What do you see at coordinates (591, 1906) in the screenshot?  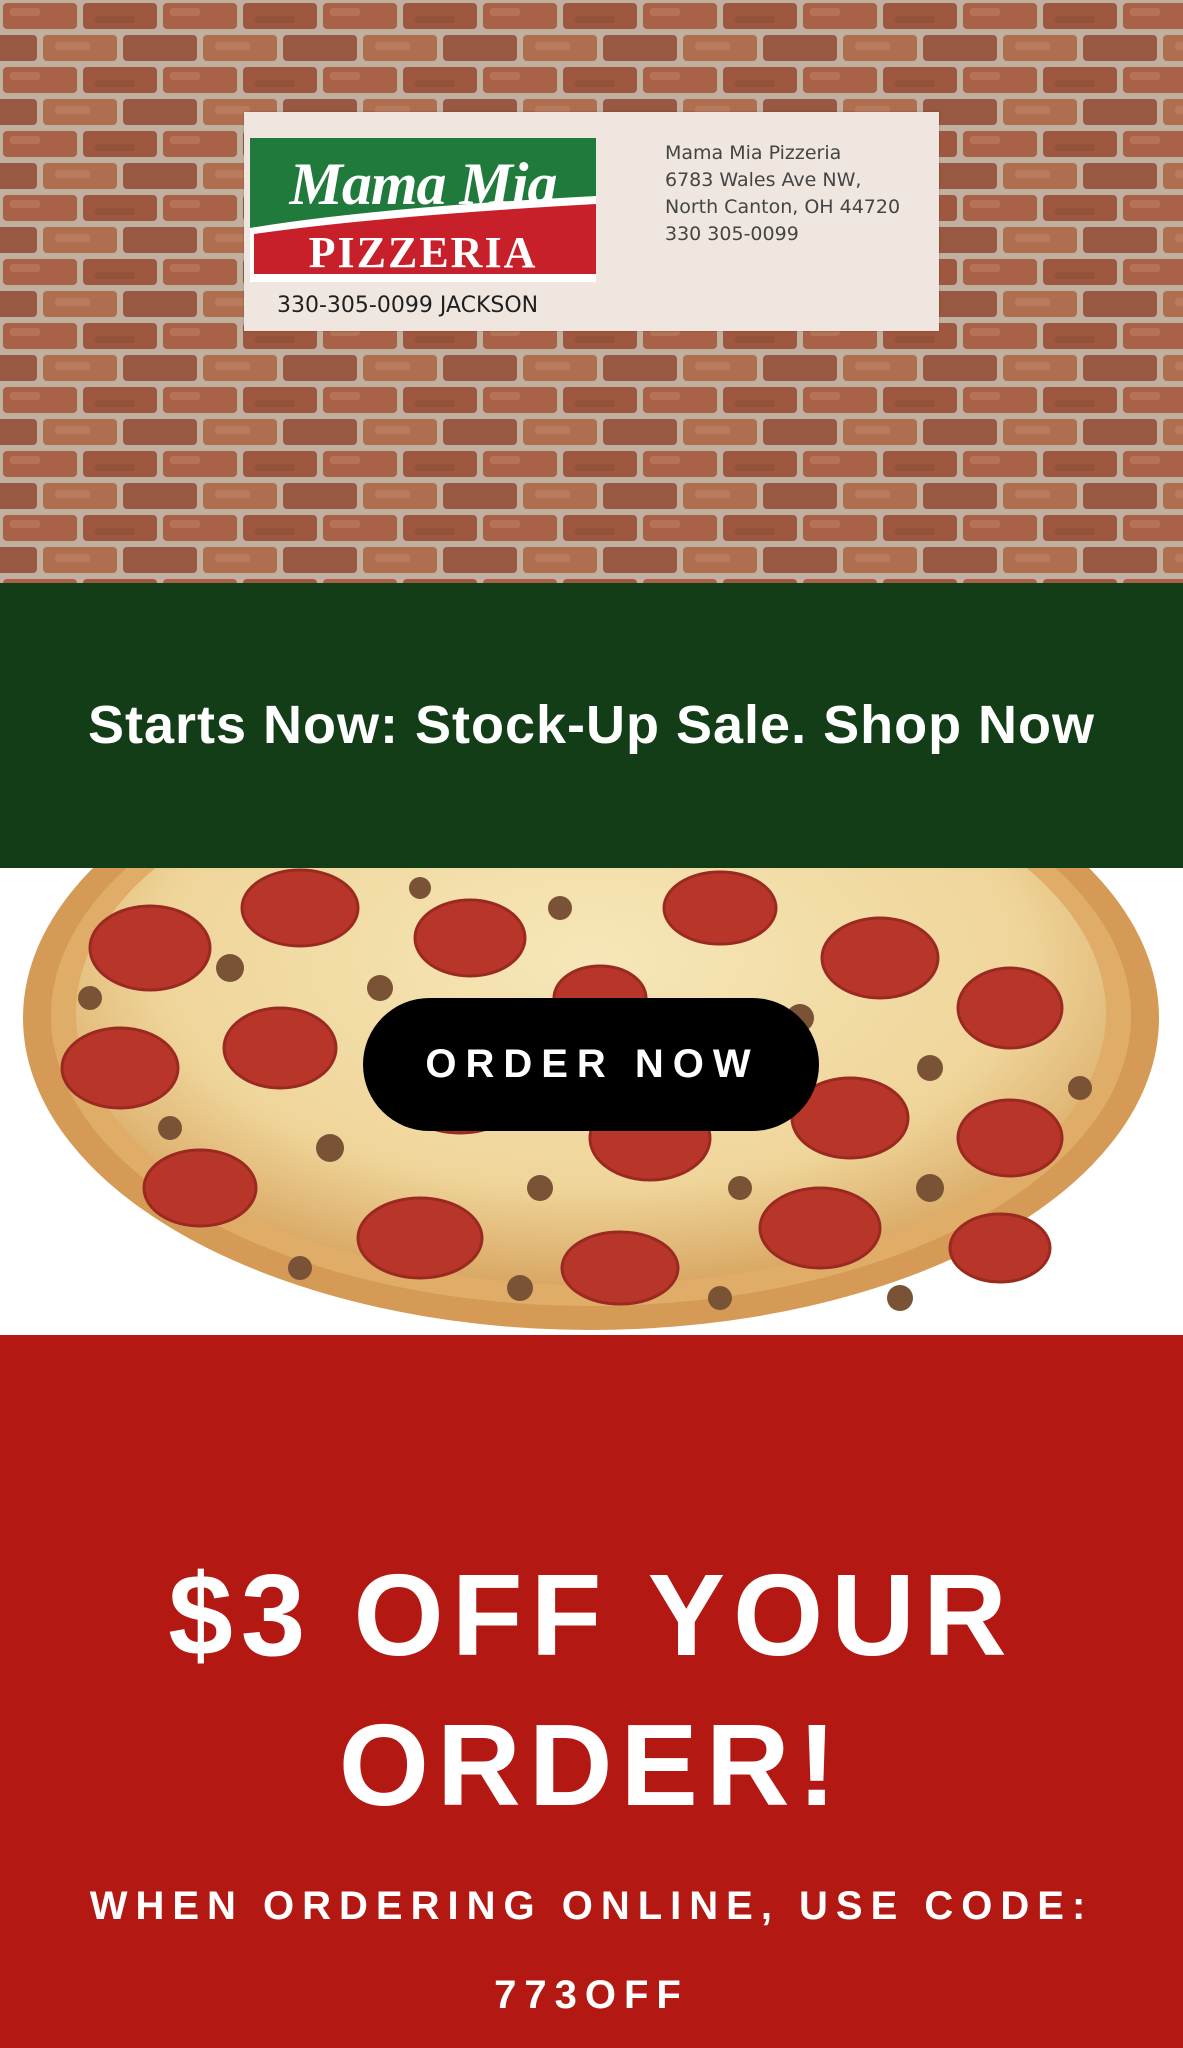 I see `offer-instructions: WHEN ORDERING ONLINE, USE CODE:` at bounding box center [591, 1906].